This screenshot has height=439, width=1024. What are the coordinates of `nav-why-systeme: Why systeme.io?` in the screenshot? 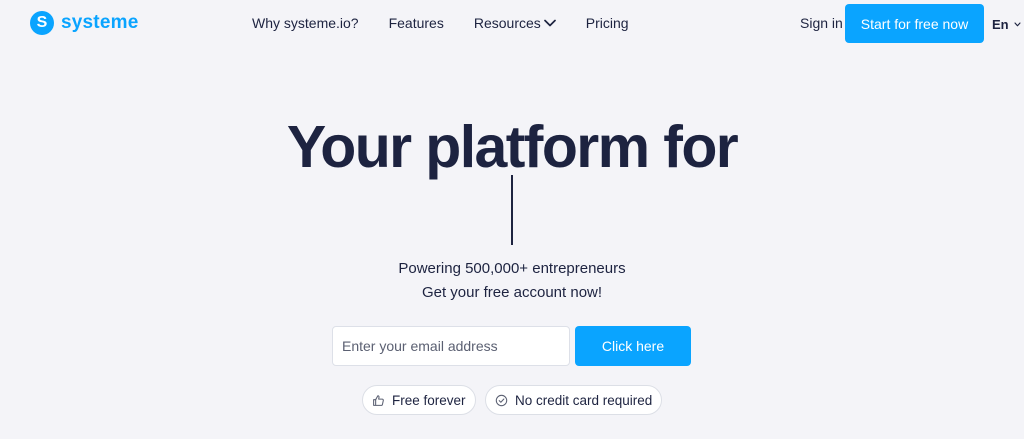 It's located at (305, 23).